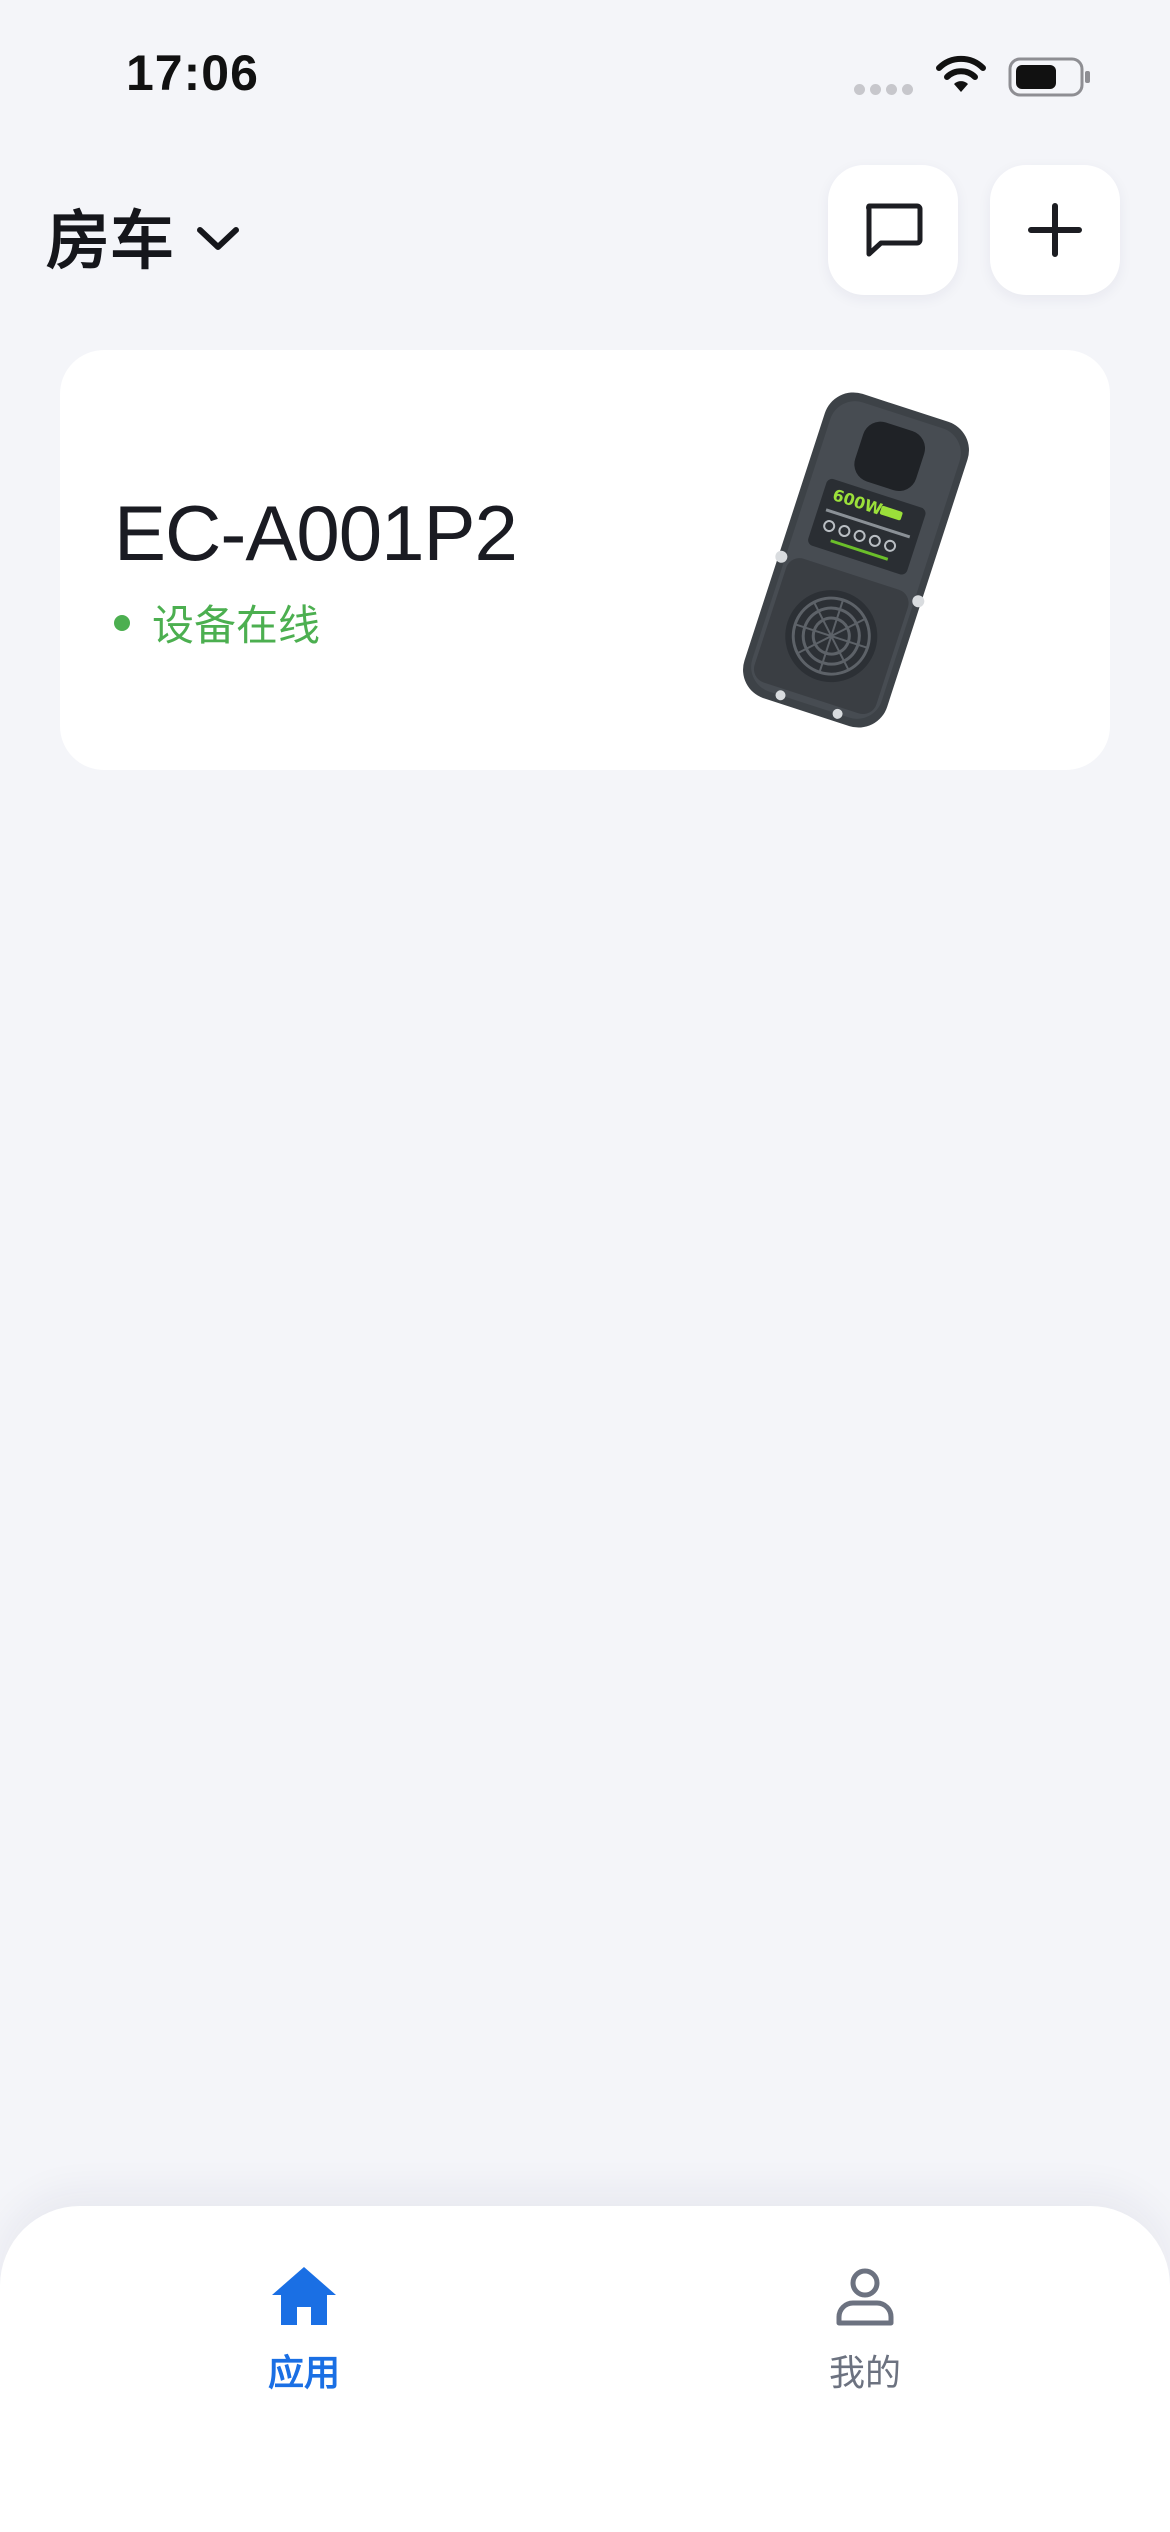  What do you see at coordinates (192, 73) in the screenshot?
I see `status-time: 17:06` at bounding box center [192, 73].